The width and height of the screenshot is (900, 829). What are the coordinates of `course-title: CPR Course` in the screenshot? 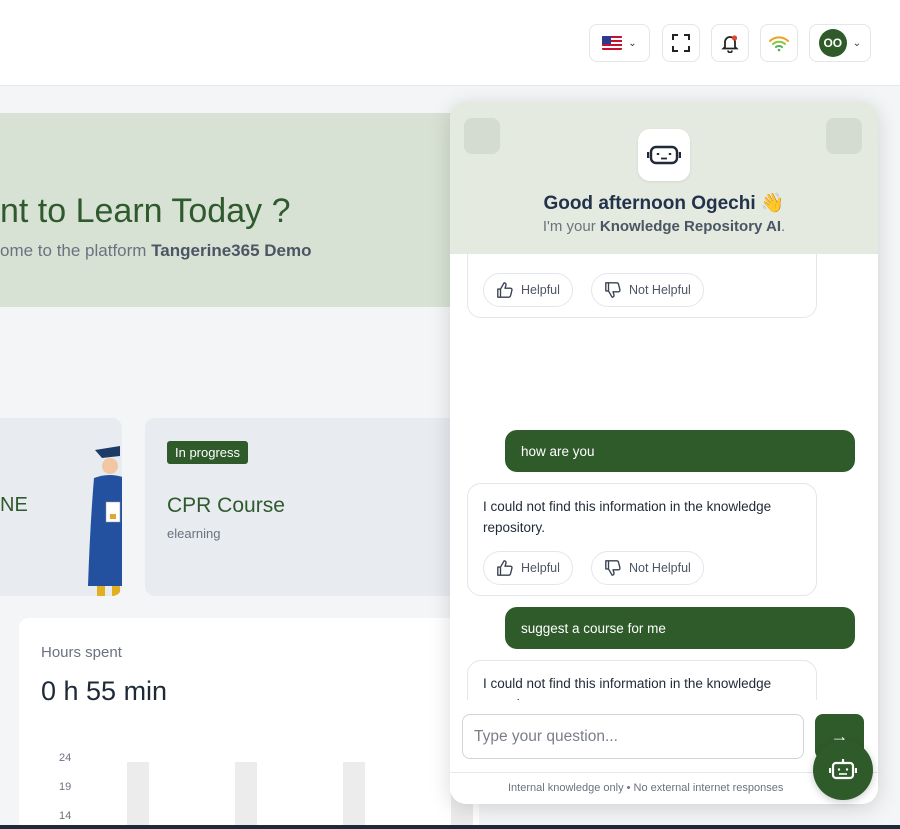 It's located at (226, 505).